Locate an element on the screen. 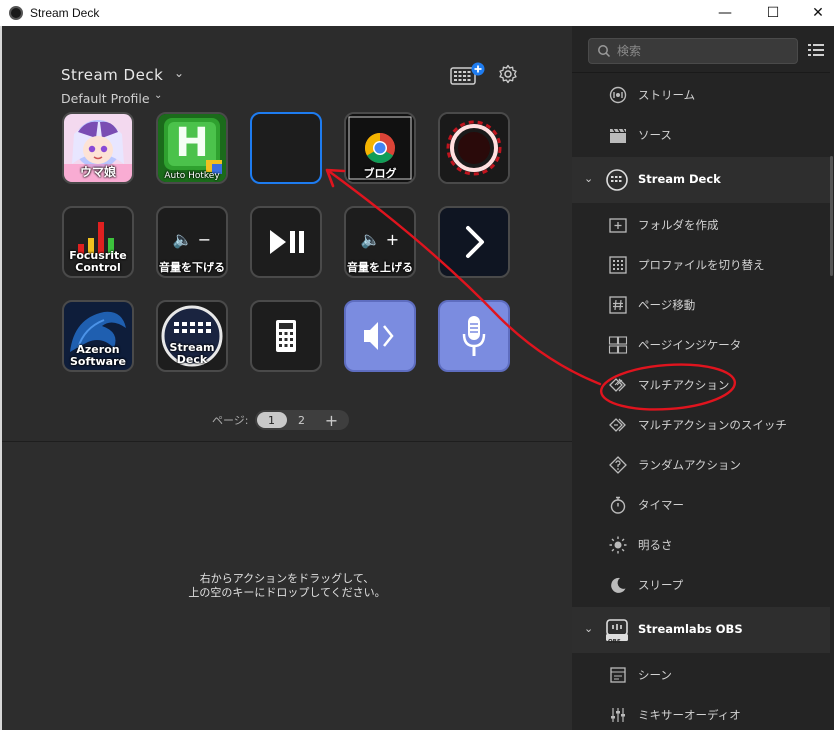 Image resolution: width=834 pixels, height=730 pixels. drop-hint-line-1: 右からアクションをドラッグして、 is located at coordinates (287, 578).